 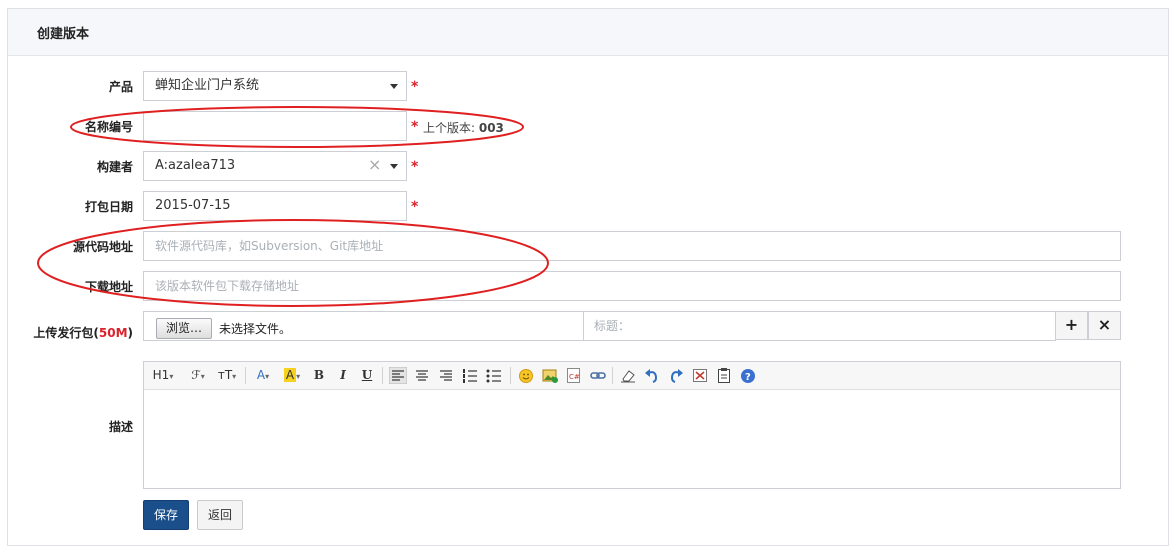 What do you see at coordinates (588, 32) in the screenshot?
I see `panel-header: 创建版本` at bounding box center [588, 32].